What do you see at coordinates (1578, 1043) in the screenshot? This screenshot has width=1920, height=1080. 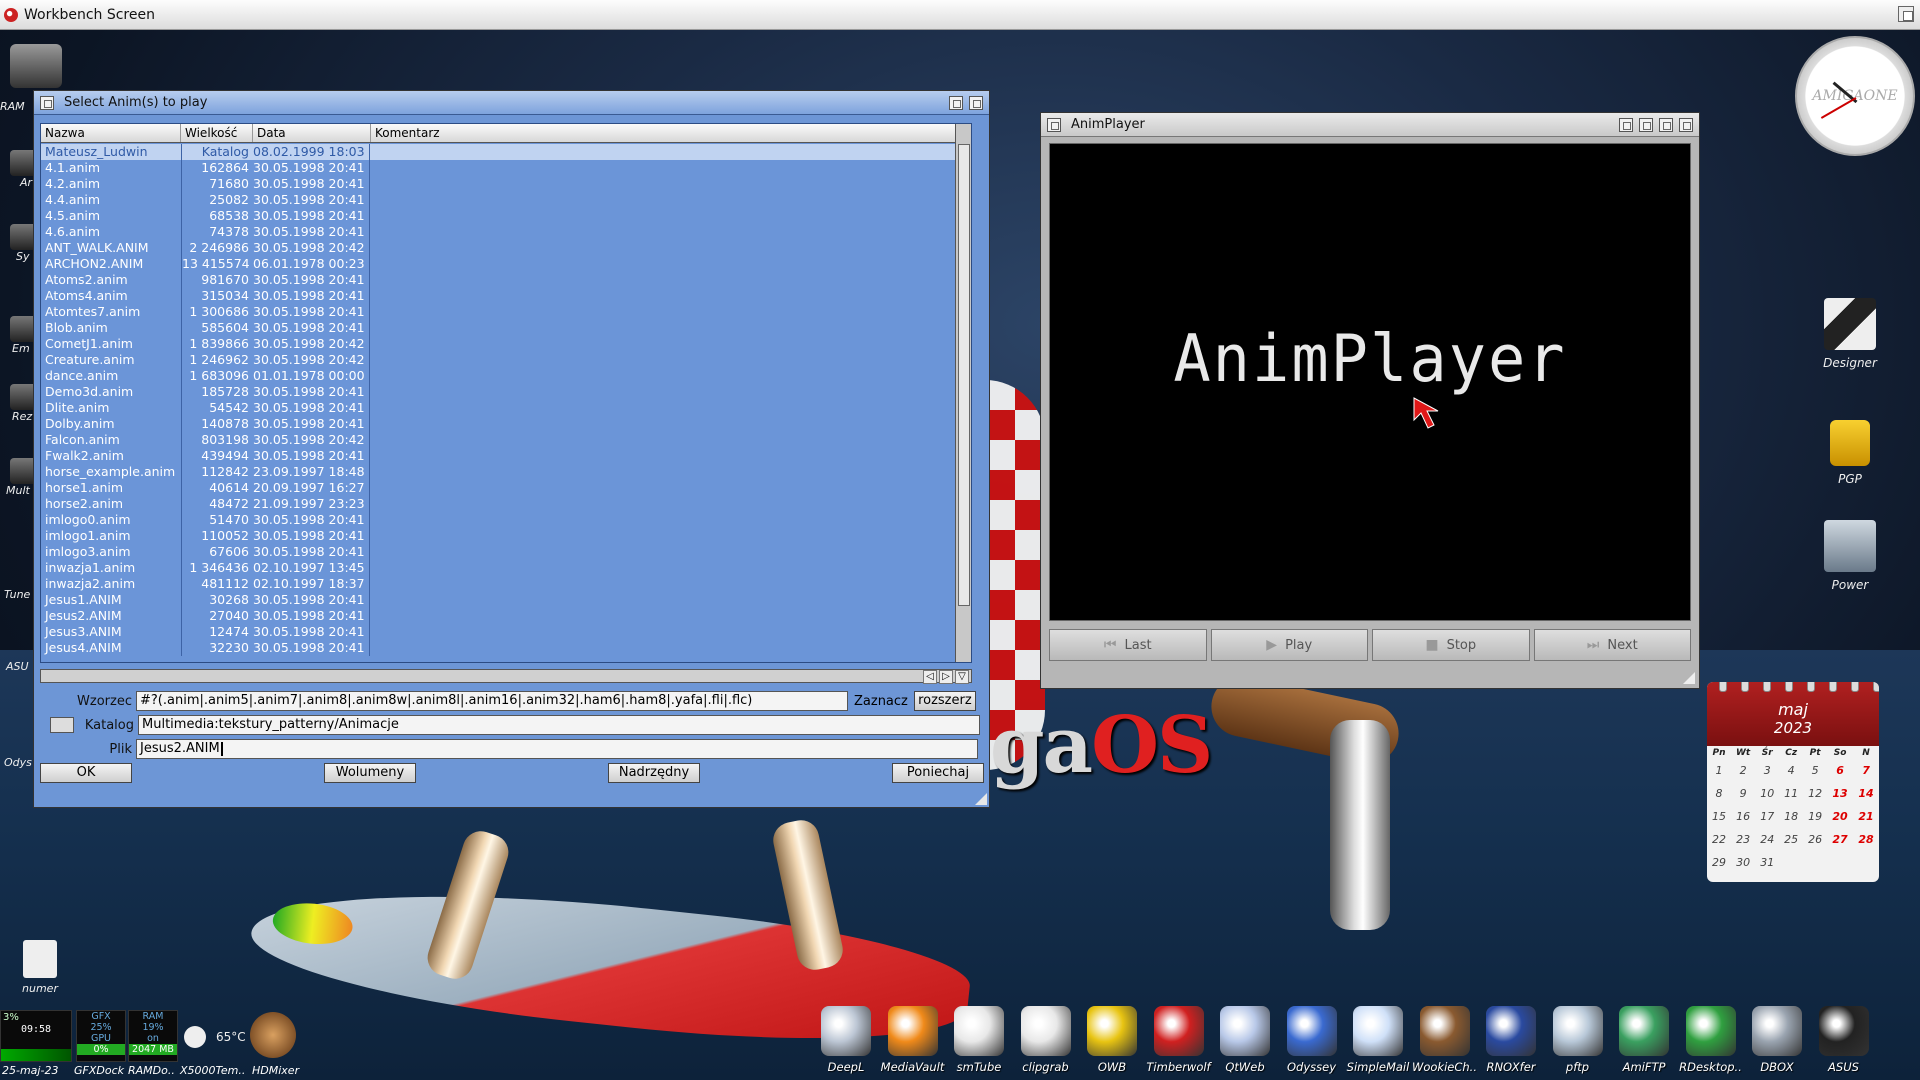 I see `dock-item-pftp: pftp` at bounding box center [1578, 1043].